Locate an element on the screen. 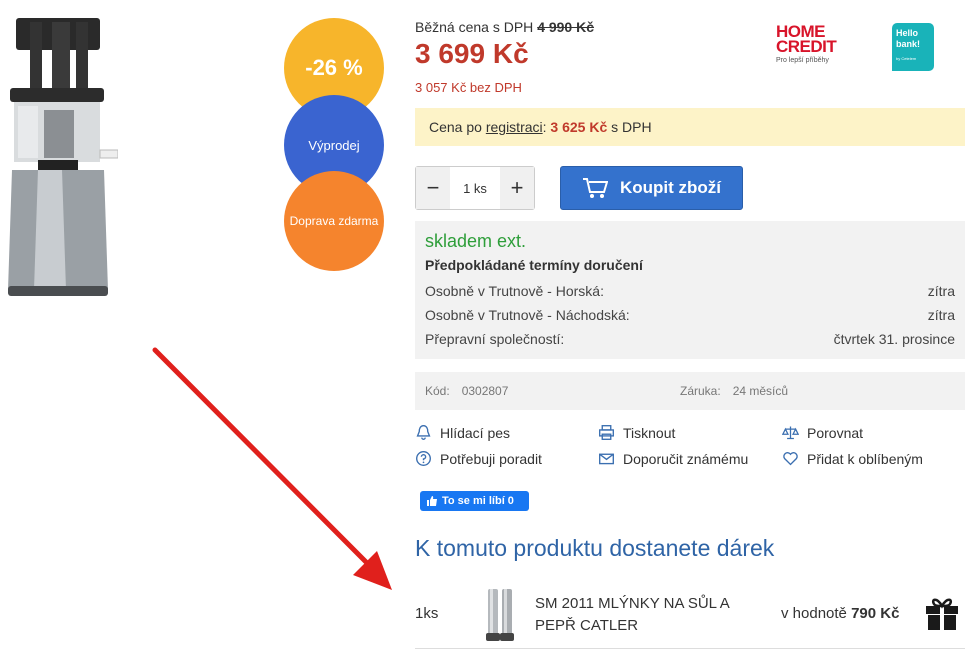  registration-price-box: Cena po registraci: 3 625 Kč s DPH is located at coordinates (690, 127).